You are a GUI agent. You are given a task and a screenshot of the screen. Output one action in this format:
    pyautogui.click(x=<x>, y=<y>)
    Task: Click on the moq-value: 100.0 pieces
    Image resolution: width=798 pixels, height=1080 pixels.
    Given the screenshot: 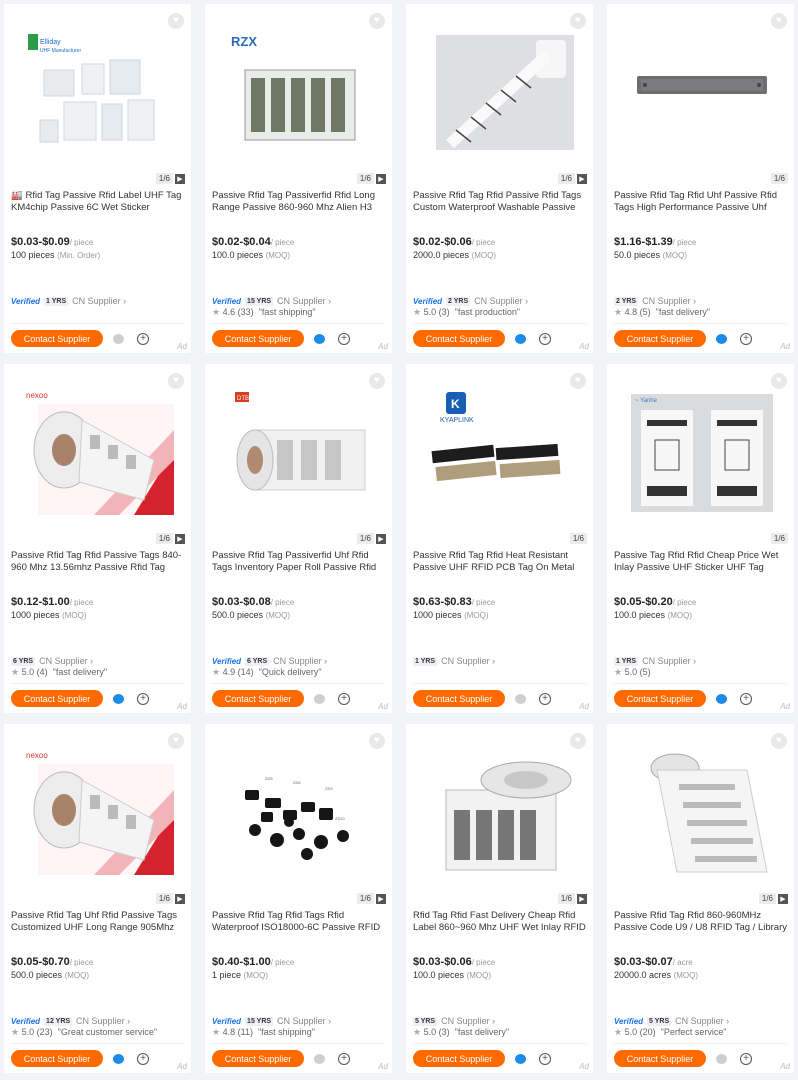 What is the action you would take?
    pyautogui.click(x=640, y=615)
    